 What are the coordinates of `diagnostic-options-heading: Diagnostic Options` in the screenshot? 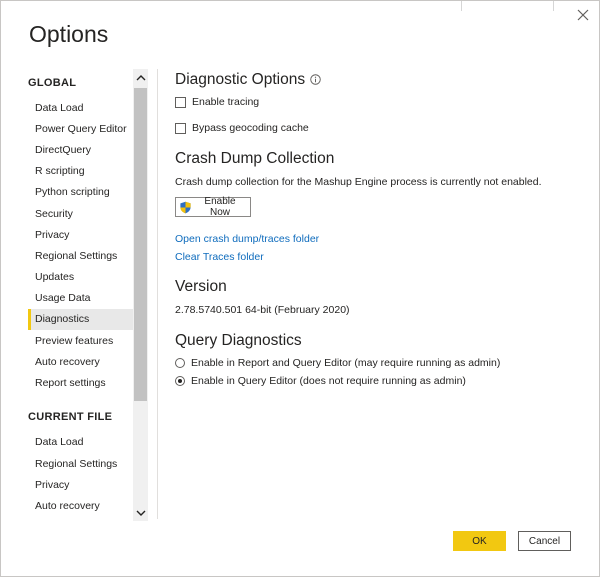 It's located at (248, 80).